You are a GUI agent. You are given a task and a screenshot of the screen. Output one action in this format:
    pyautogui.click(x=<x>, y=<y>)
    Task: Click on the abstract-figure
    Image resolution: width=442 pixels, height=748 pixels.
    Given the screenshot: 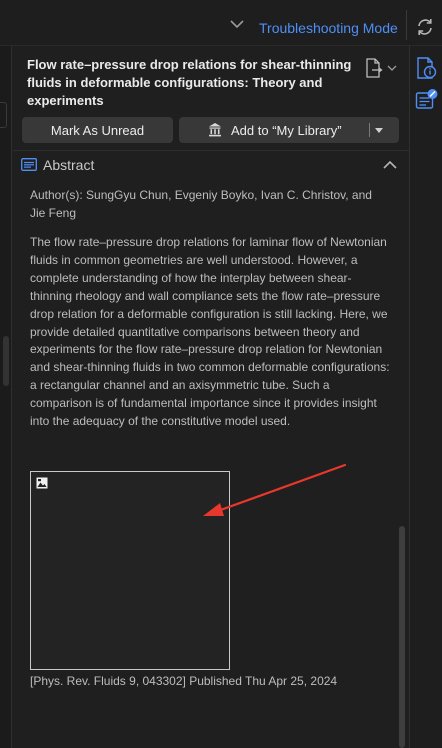 What is the action you would take?
    pyautogui.click(x=130, y=570)
    